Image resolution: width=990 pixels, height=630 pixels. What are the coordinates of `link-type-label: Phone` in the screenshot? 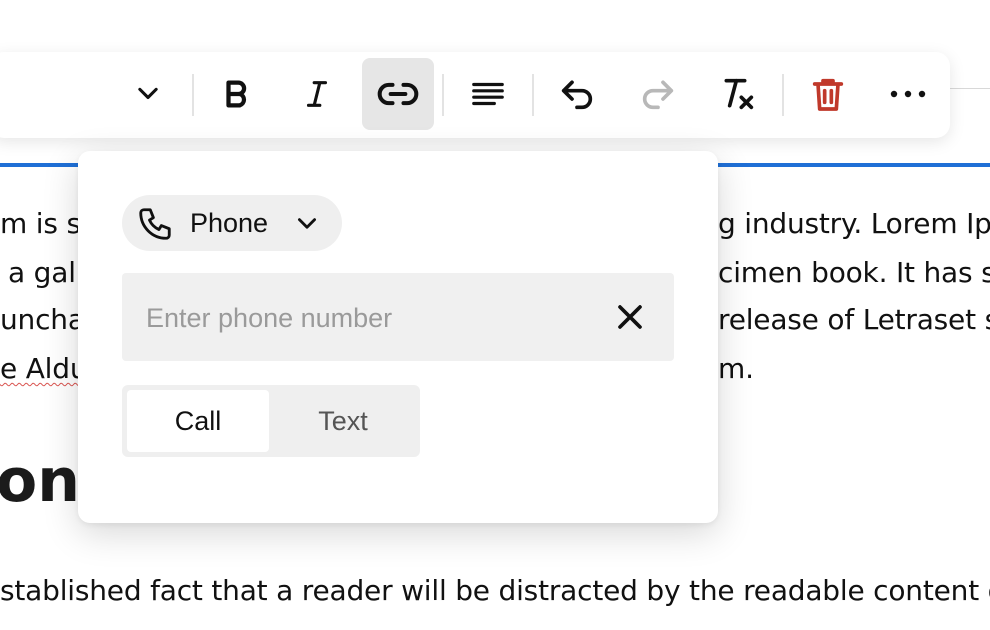 It's located at (229, 223).